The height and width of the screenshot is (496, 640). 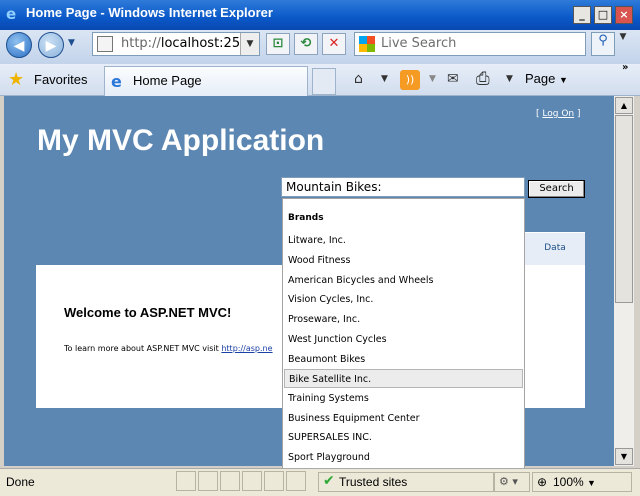 I want to click on checkmark-icon: ✔, so click(x=329, y=481).